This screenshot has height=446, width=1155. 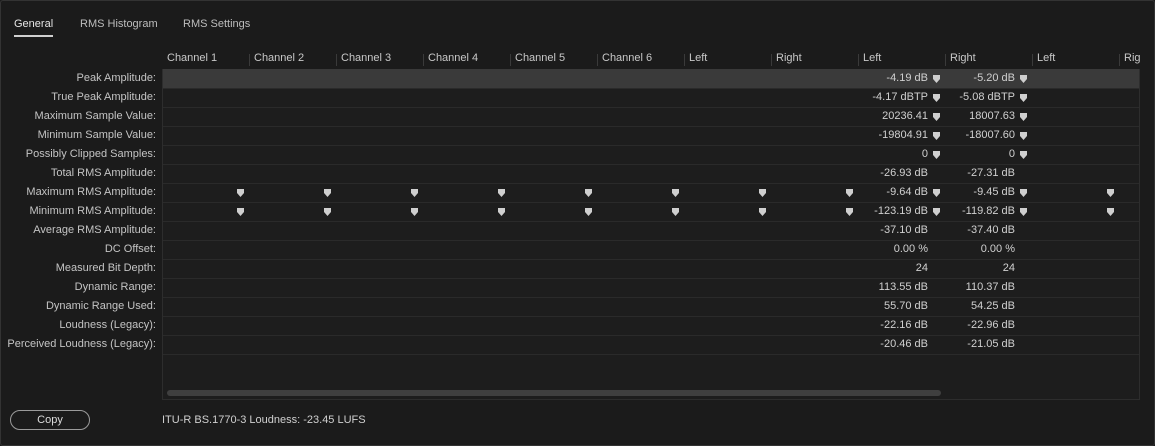 What do you see at coordinates (904, 325) in the screenshot?
I see `left-channel-value: -22.16 dB` at bounding box center [904, 325].